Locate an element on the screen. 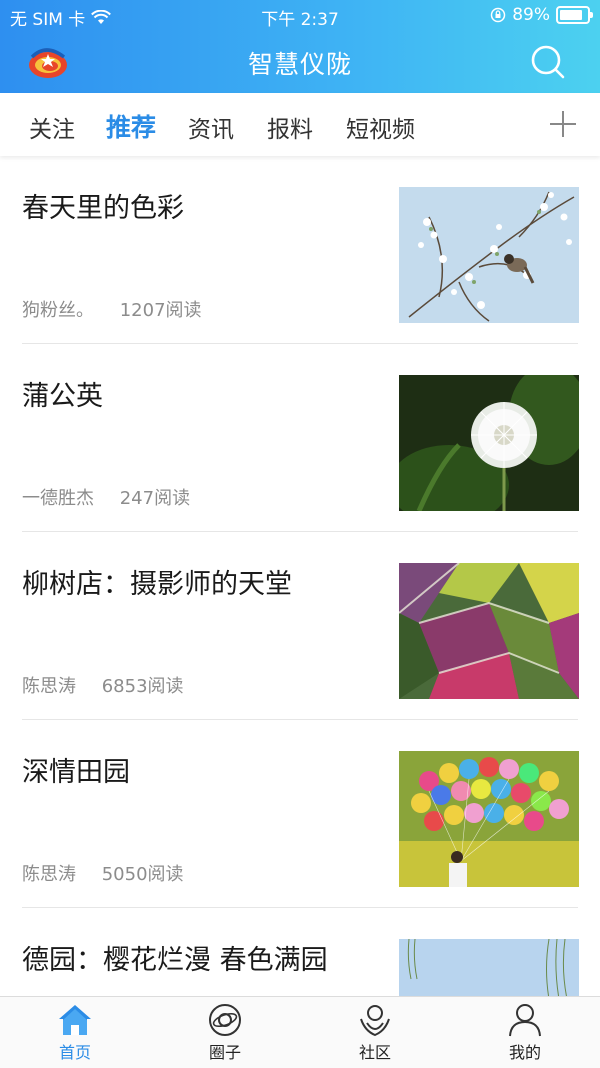 The image size is (600, 1068). article-meta: 陈思涛 6853阅读 is located at coordinates (103, 685).